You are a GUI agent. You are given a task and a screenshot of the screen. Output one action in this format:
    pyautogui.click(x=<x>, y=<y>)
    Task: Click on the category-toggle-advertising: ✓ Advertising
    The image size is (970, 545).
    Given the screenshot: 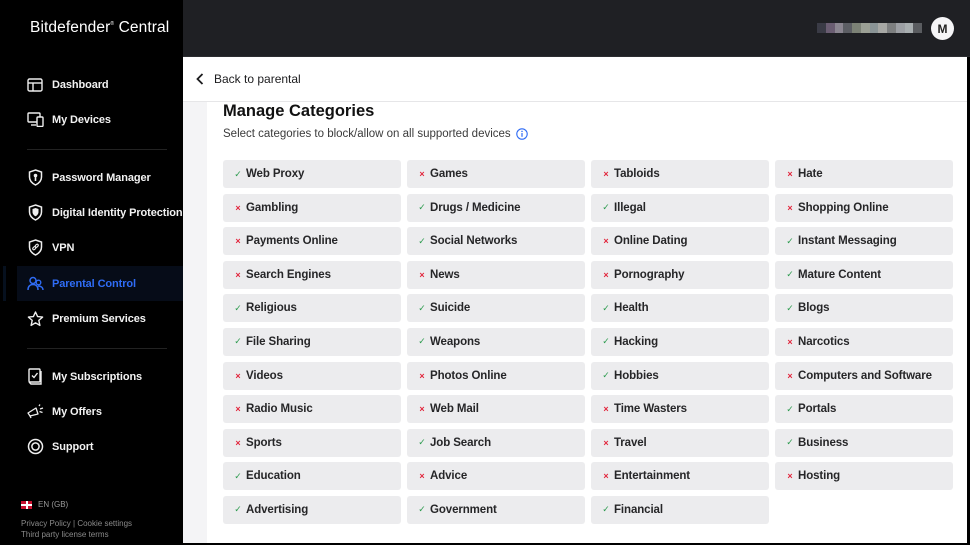 What is the action you would take?
    pyautogui.click(x=312, y=509)
    